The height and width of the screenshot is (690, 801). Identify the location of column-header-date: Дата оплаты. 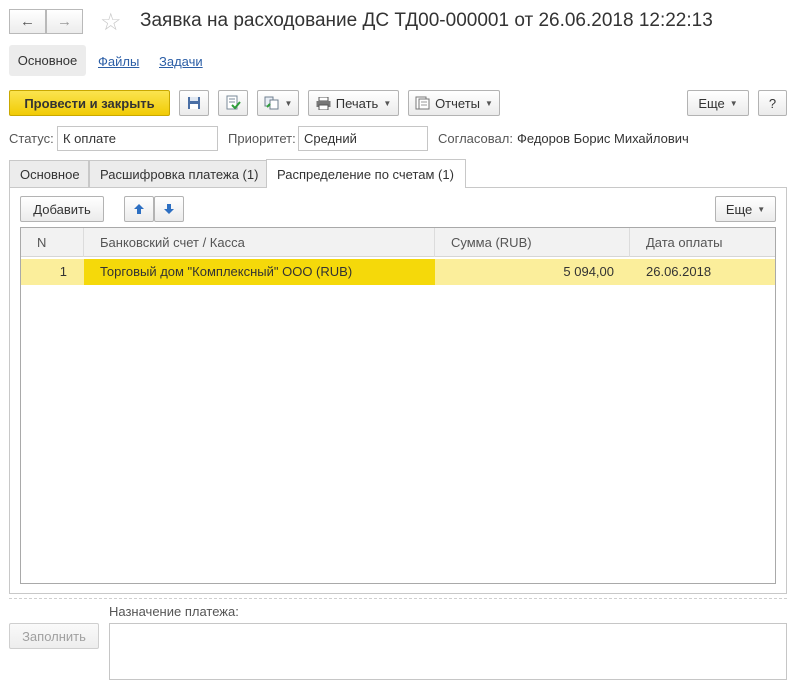
(702, 242).